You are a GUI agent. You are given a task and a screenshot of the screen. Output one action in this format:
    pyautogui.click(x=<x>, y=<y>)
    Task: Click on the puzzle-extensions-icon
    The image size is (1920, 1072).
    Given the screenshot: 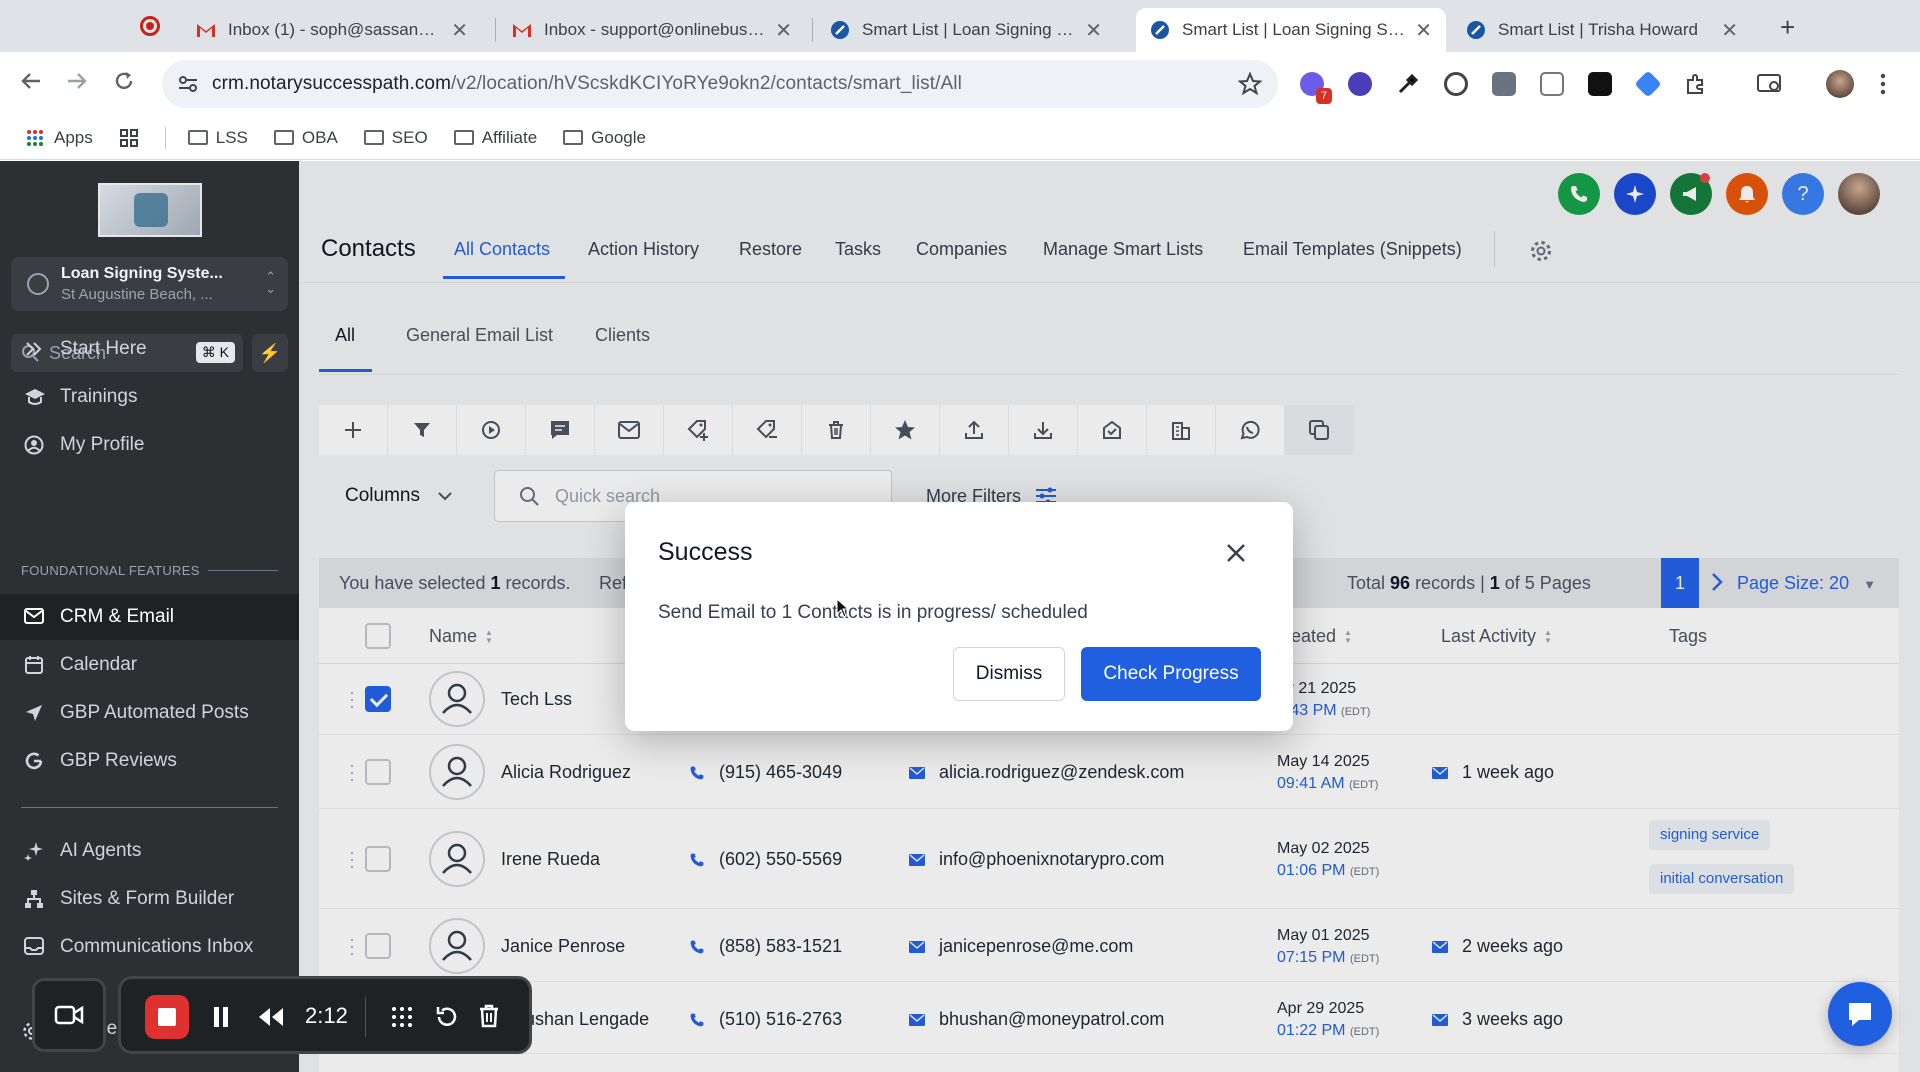 What is the action you would take?
    pyautogui.click(x=1696, y=84)
    